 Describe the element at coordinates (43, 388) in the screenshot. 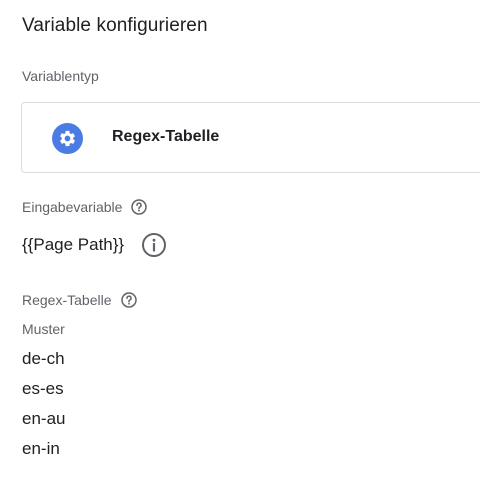

I see `pattern-item: es-es` at that location.